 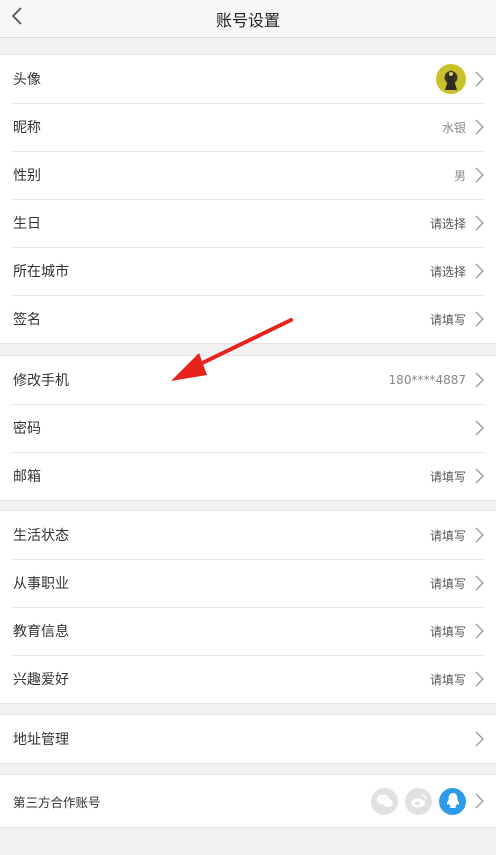 I want to click on birthday-row: 生日 请选择, so click(x=248, y=223).